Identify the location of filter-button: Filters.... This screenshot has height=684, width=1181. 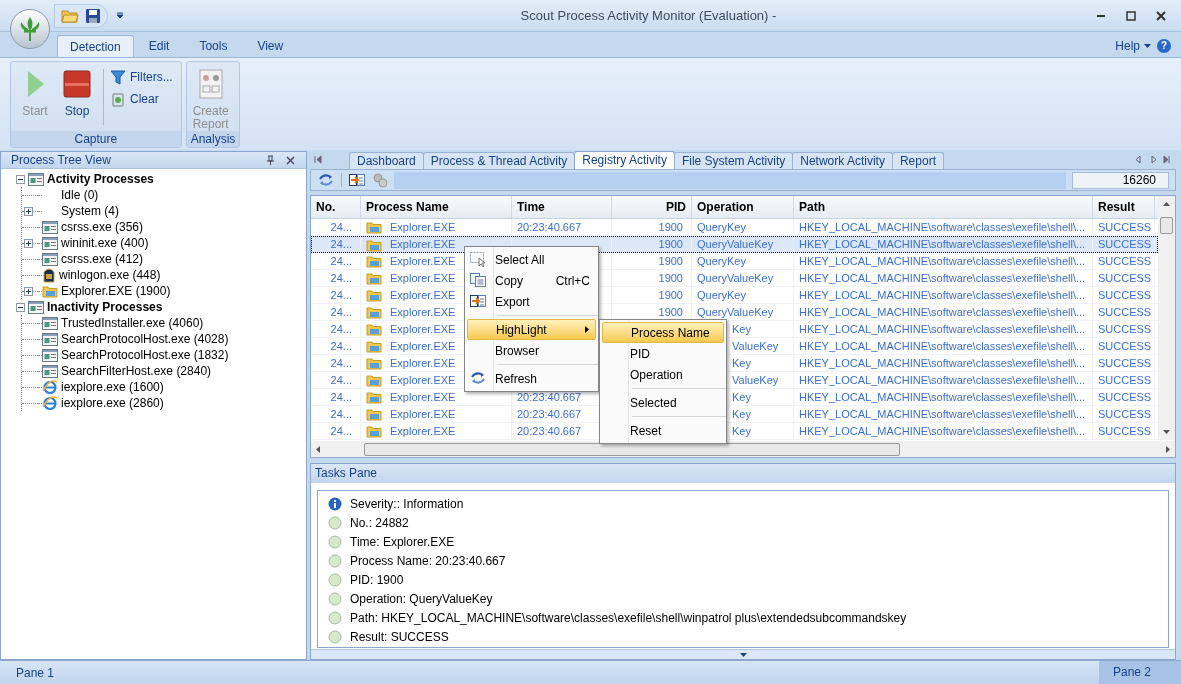
(143, 77).